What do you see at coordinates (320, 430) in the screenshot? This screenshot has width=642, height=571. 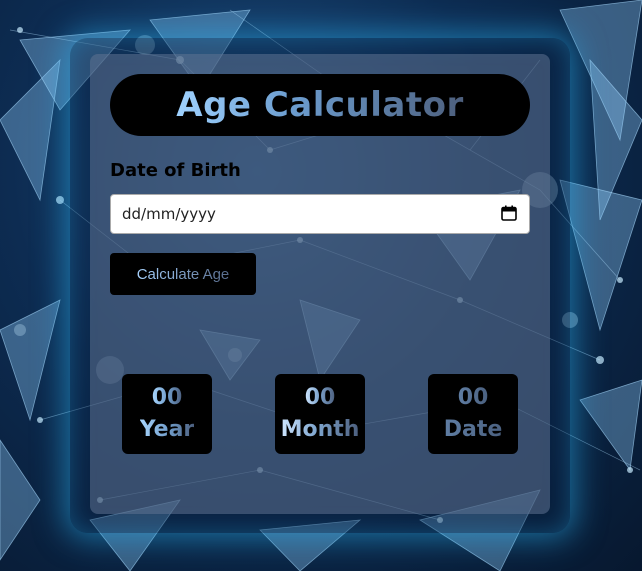 I see `month-label: Month` at bounding box center [320, 430].